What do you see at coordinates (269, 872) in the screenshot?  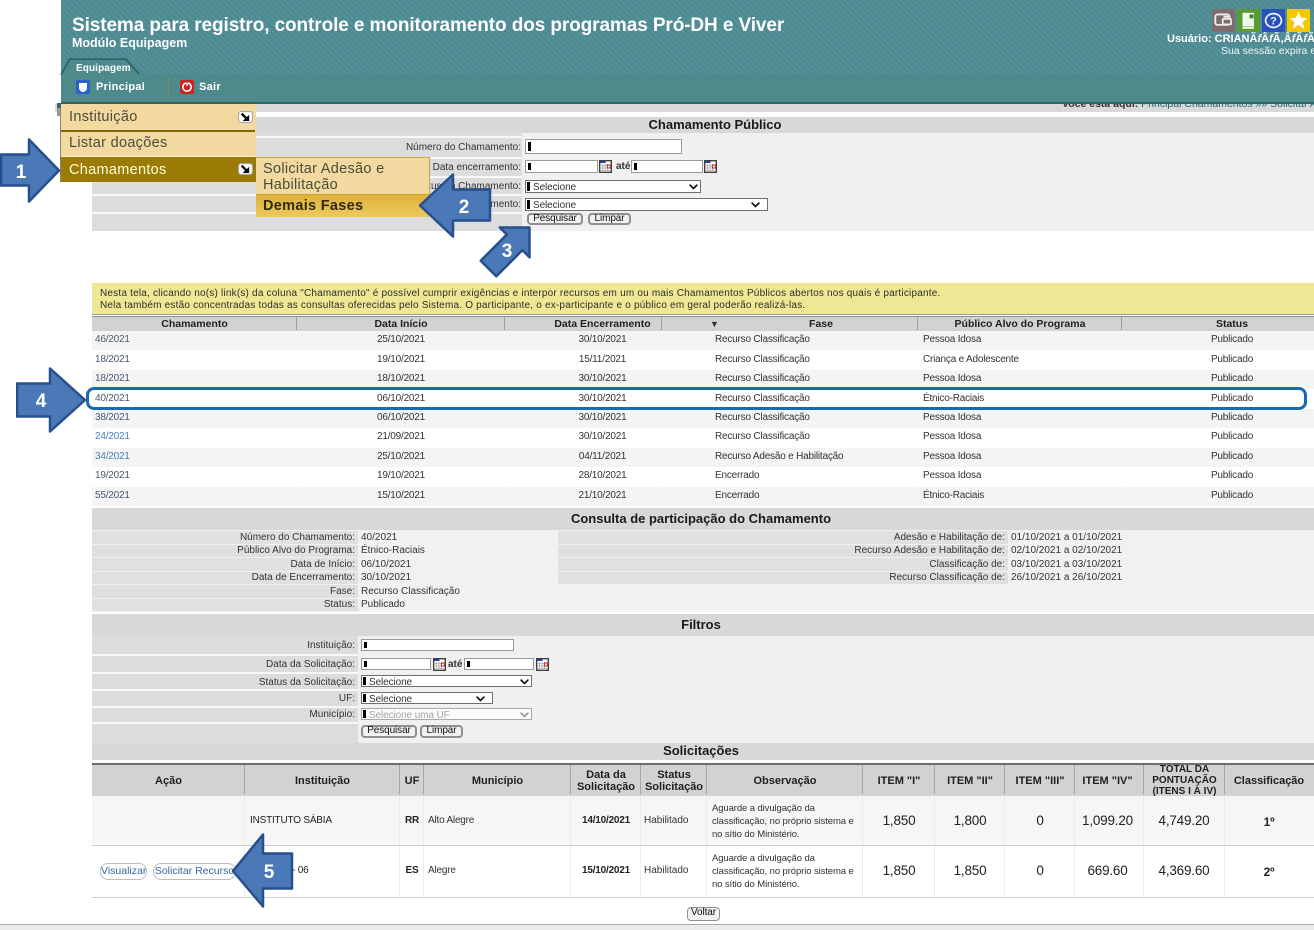 I see `svg-text: 5` at bounding box center [269, 872].